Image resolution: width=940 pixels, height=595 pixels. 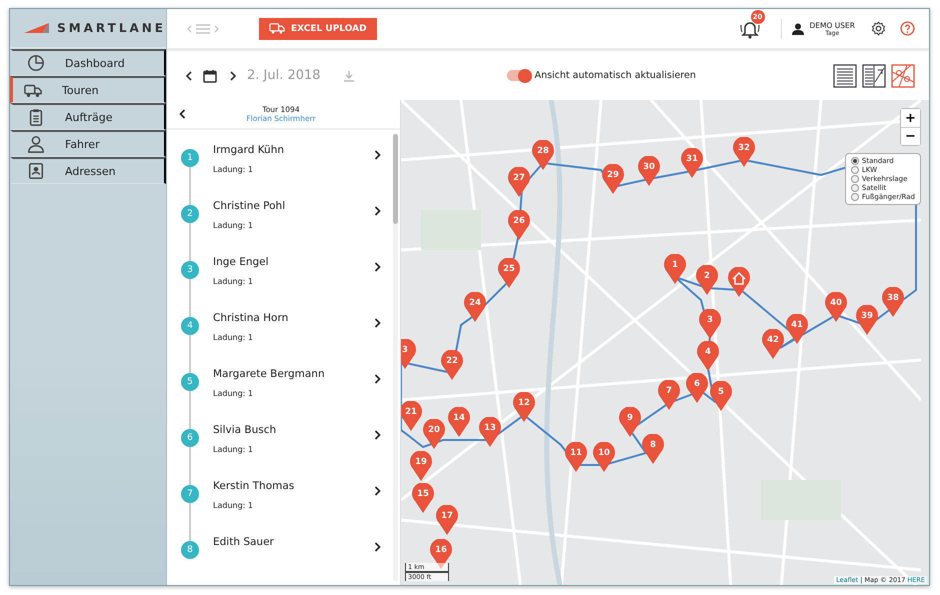 I want to click on map-marker: 31, so click(x=692, y=163).